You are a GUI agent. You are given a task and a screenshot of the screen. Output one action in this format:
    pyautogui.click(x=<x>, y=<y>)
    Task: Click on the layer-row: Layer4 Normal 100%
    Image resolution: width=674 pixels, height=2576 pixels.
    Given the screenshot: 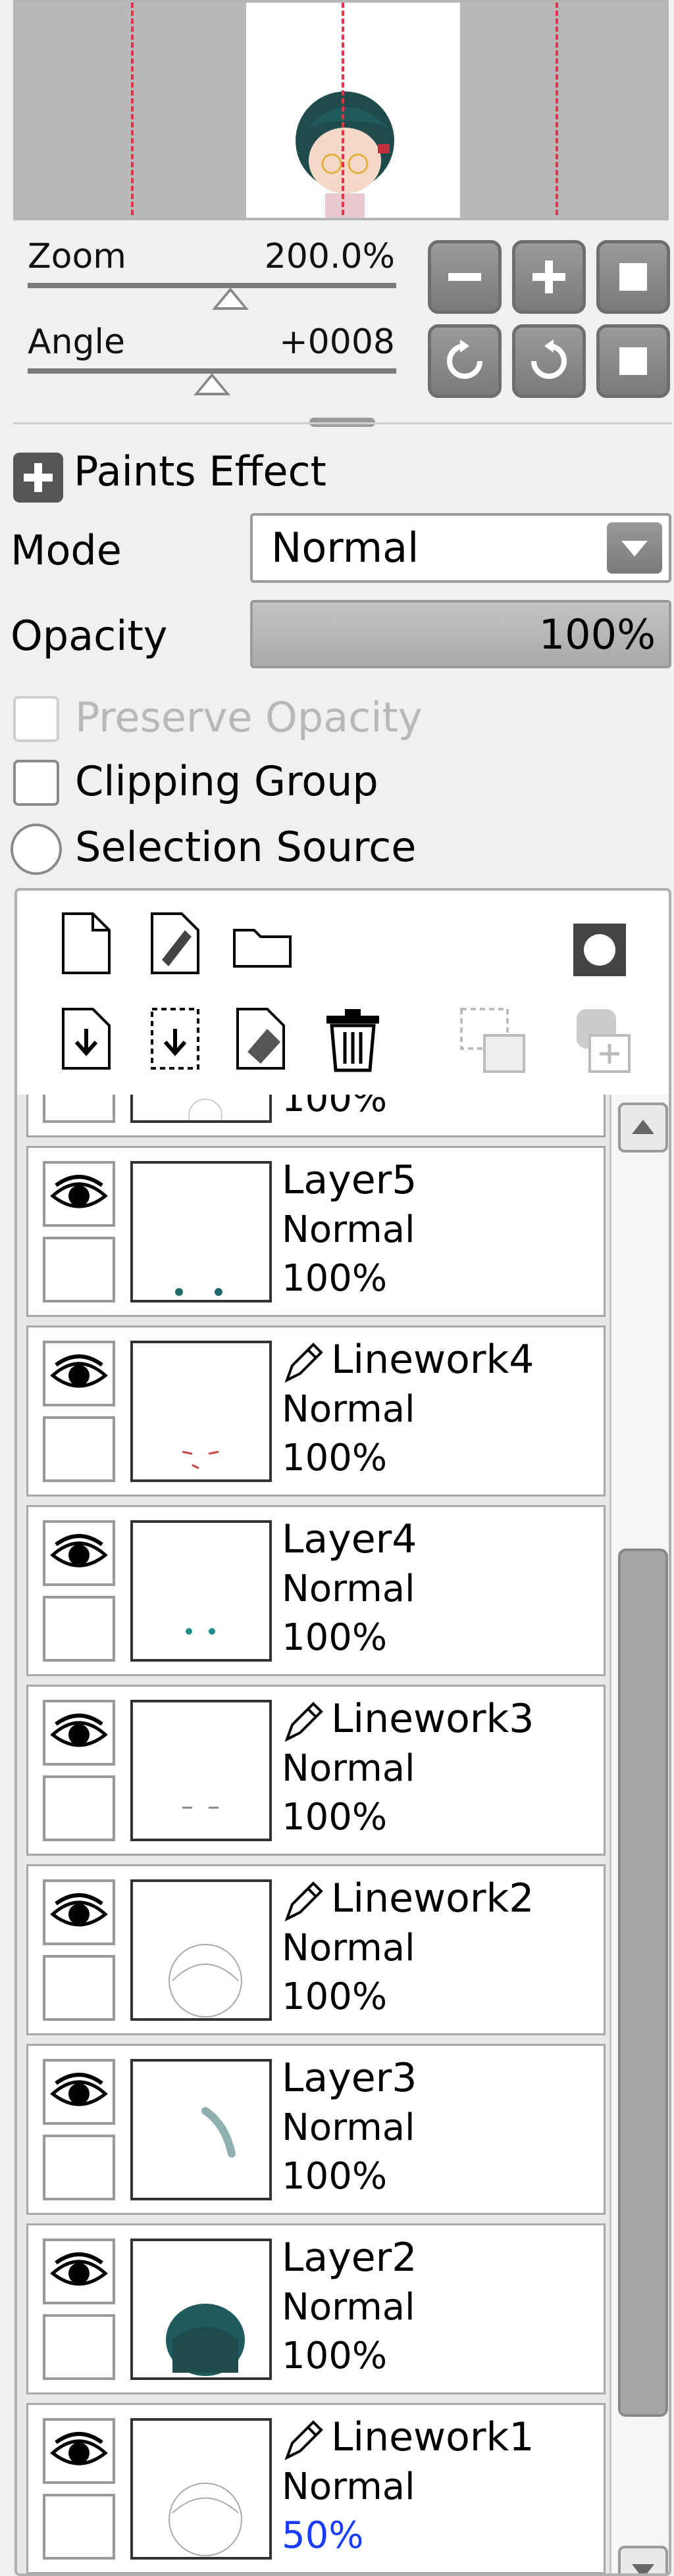 What is the action you would take?
    pyautogui.click(x=316, y=1590)
    